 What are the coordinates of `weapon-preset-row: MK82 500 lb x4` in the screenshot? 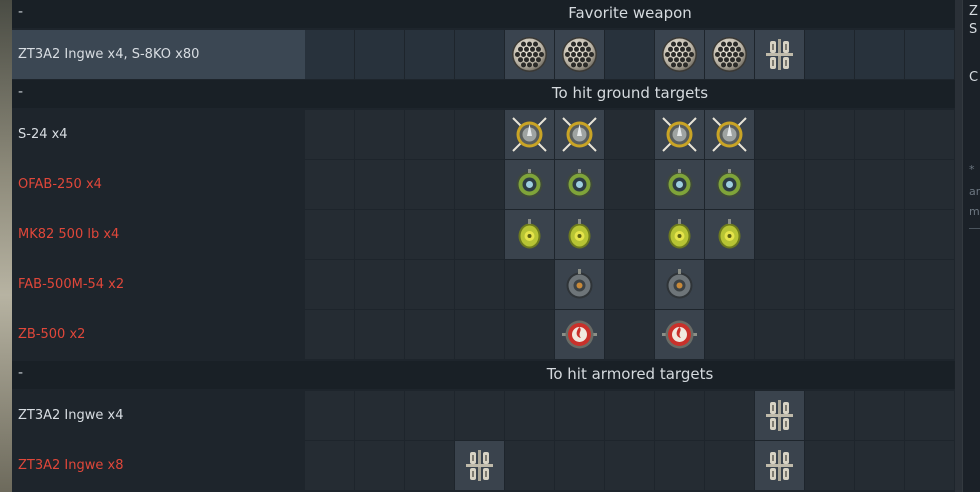 It's located at (483, 234).